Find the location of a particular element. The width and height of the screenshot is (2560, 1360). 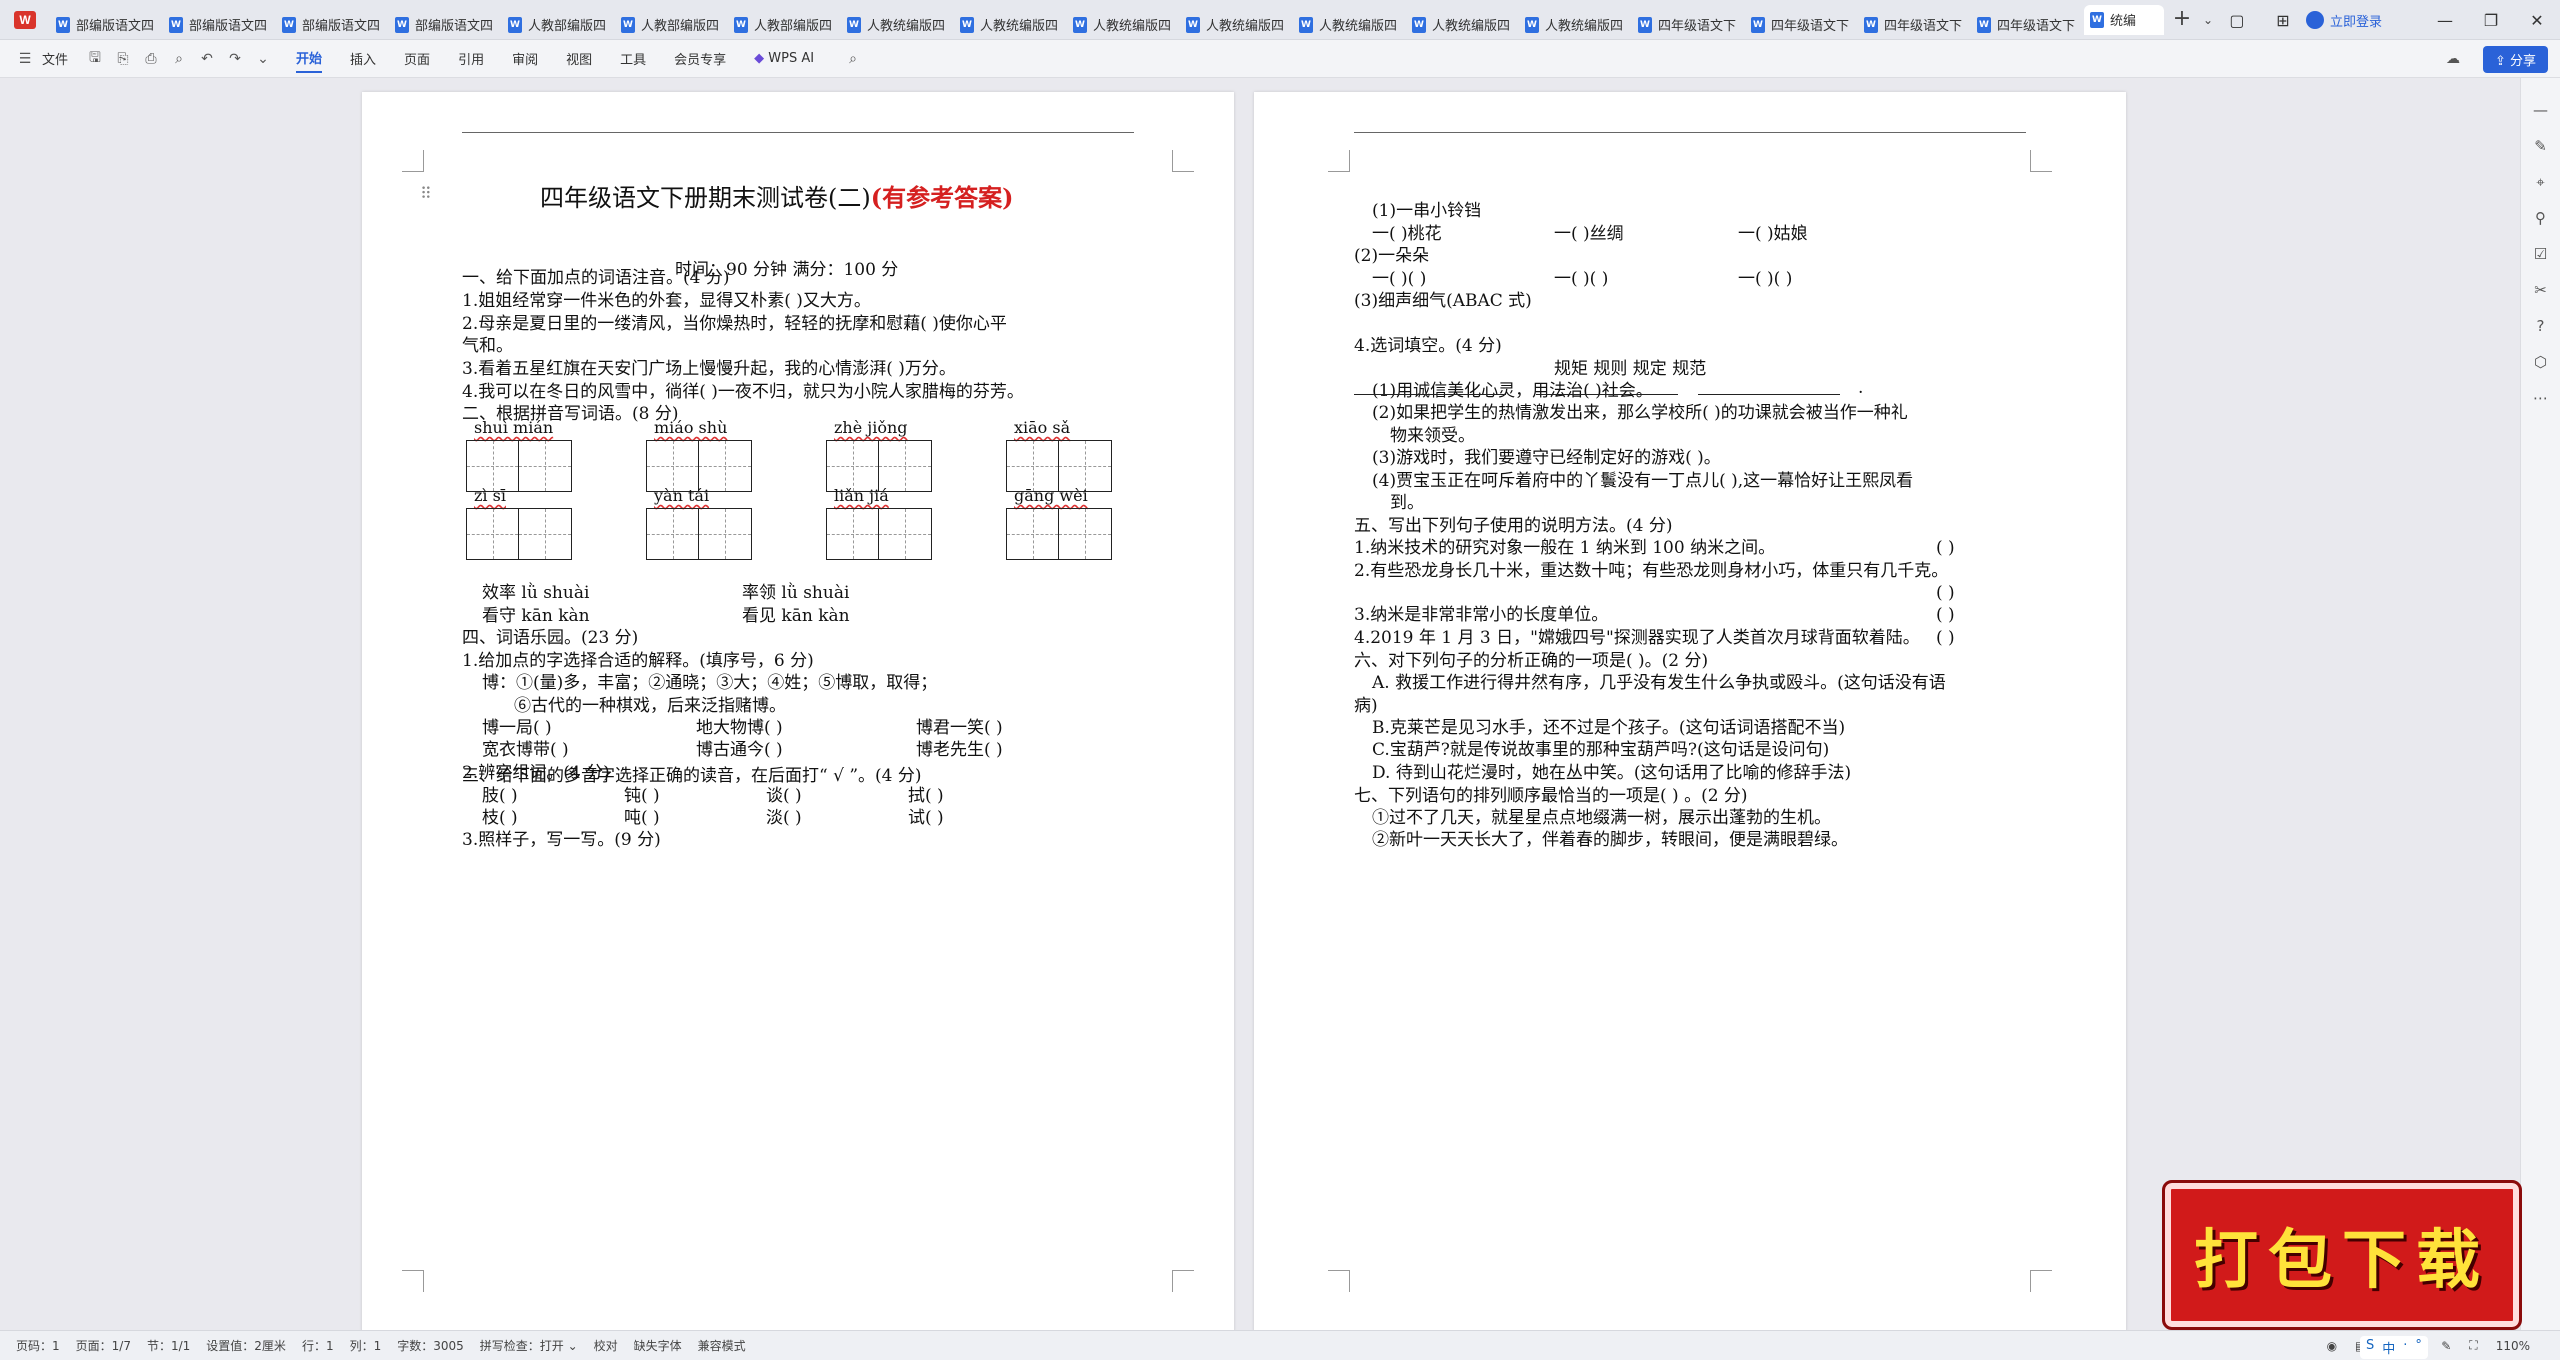

collapse-icon: — is located at coordinates (2541, 110).